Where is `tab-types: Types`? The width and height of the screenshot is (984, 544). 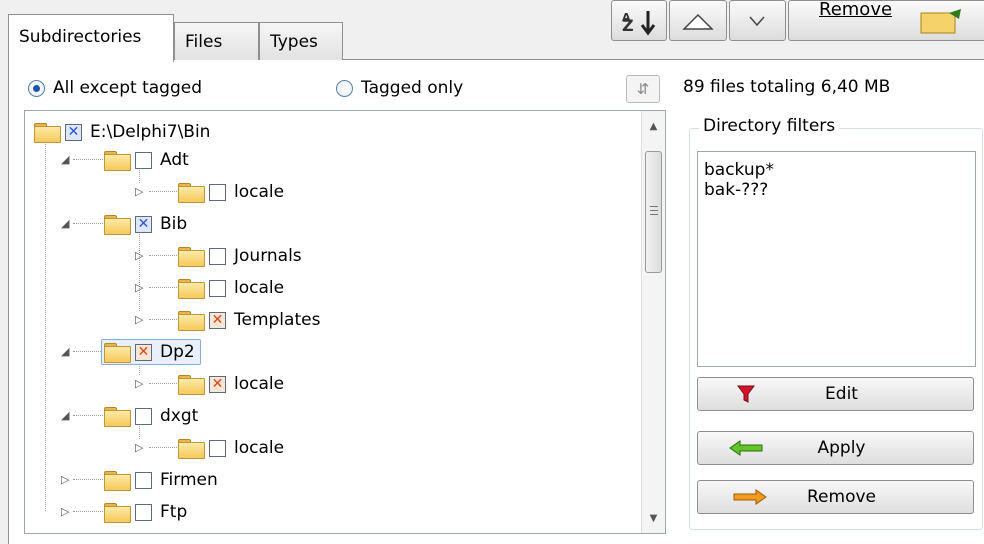
tab-types: Types is located at coordinates (301, 41).